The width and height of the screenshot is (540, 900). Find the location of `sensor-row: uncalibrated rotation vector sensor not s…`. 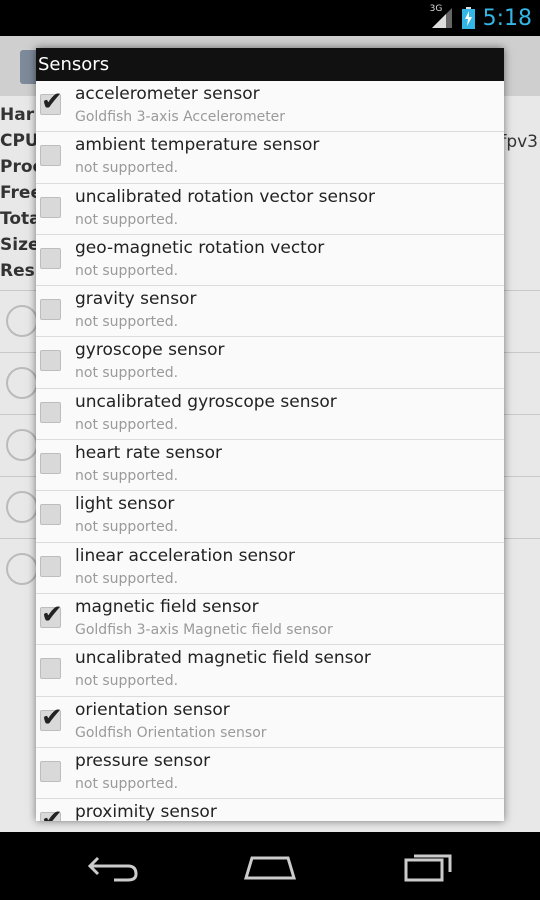

sensor-row: uncalibrated rotation vector sensor not s… is located at coordinates (270, 209).